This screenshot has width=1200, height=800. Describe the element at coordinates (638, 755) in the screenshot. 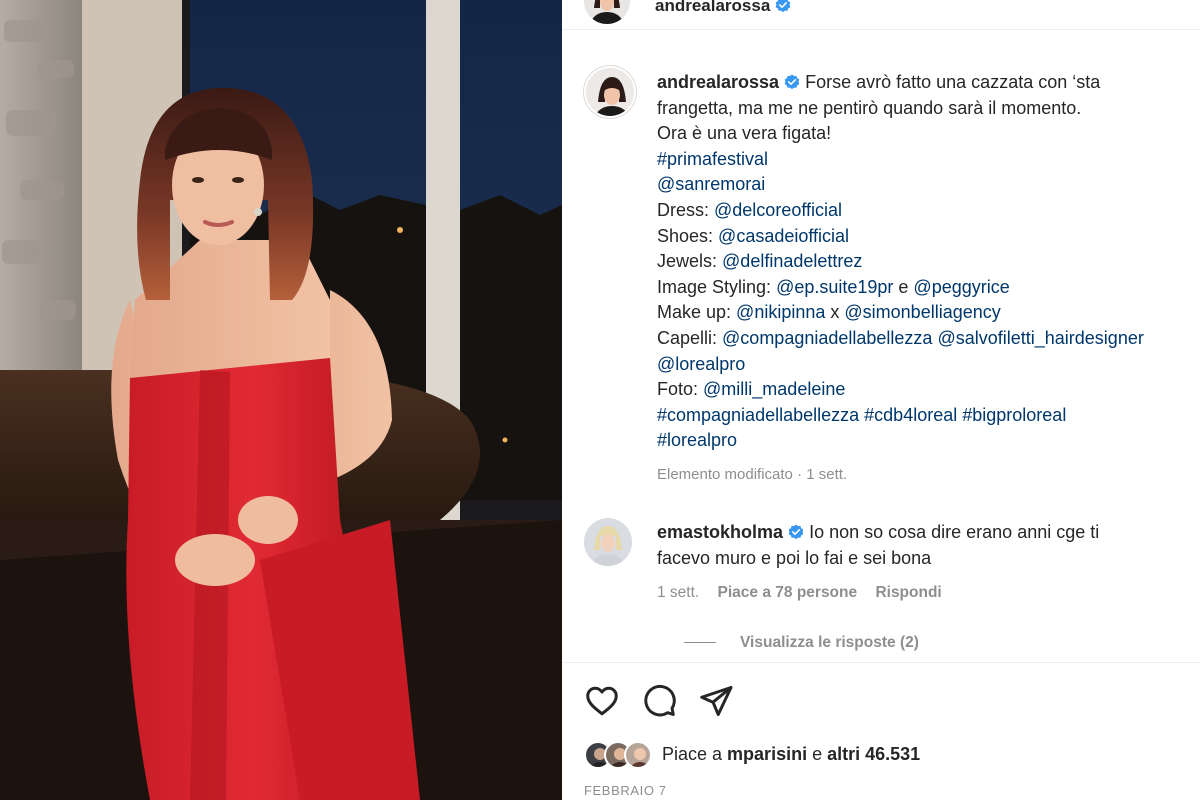

I see `liker-avatar` at that location.